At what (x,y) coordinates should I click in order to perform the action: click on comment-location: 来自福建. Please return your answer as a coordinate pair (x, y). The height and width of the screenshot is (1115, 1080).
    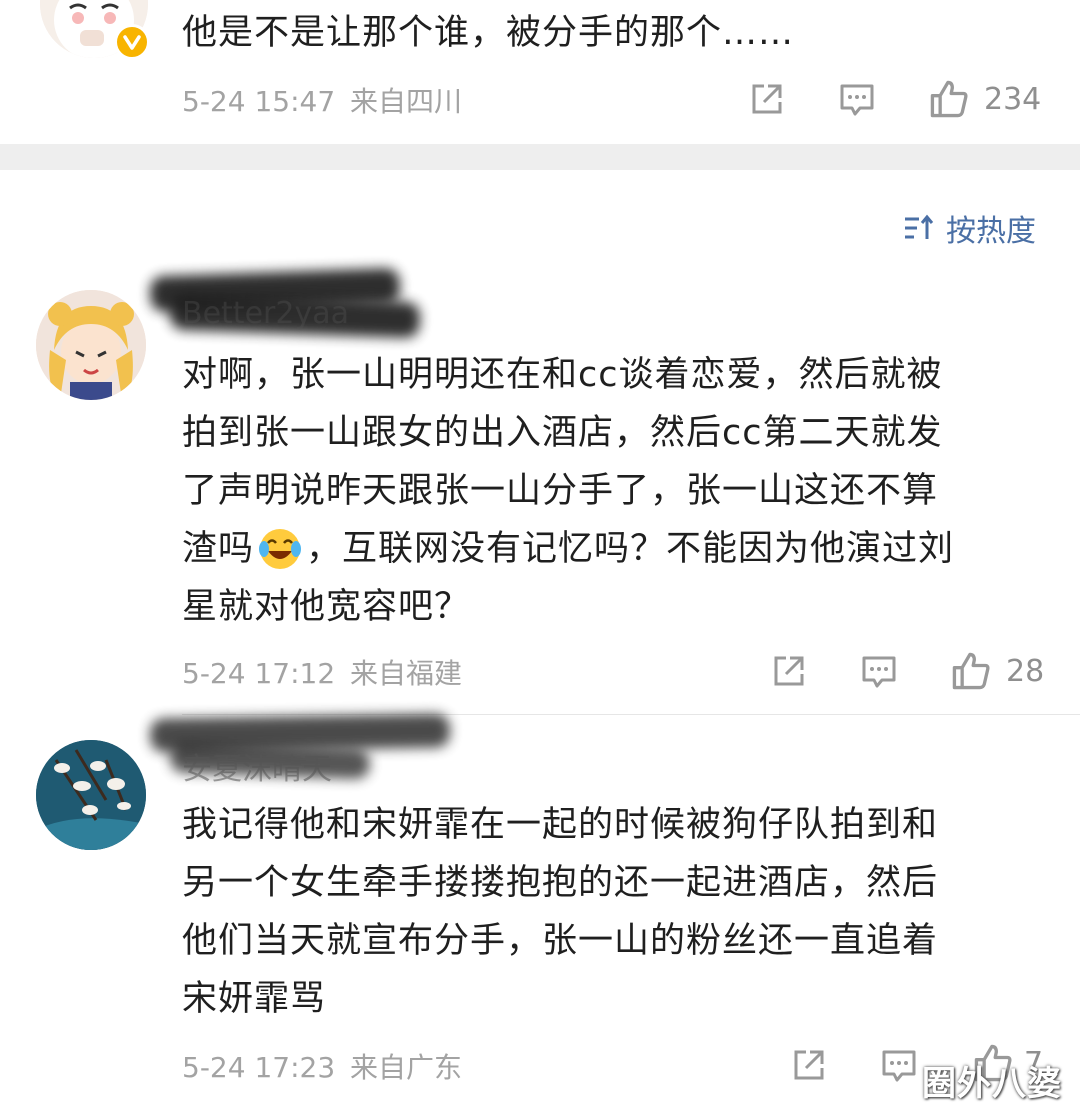
    Looking at the image, I should click on (406, 673).